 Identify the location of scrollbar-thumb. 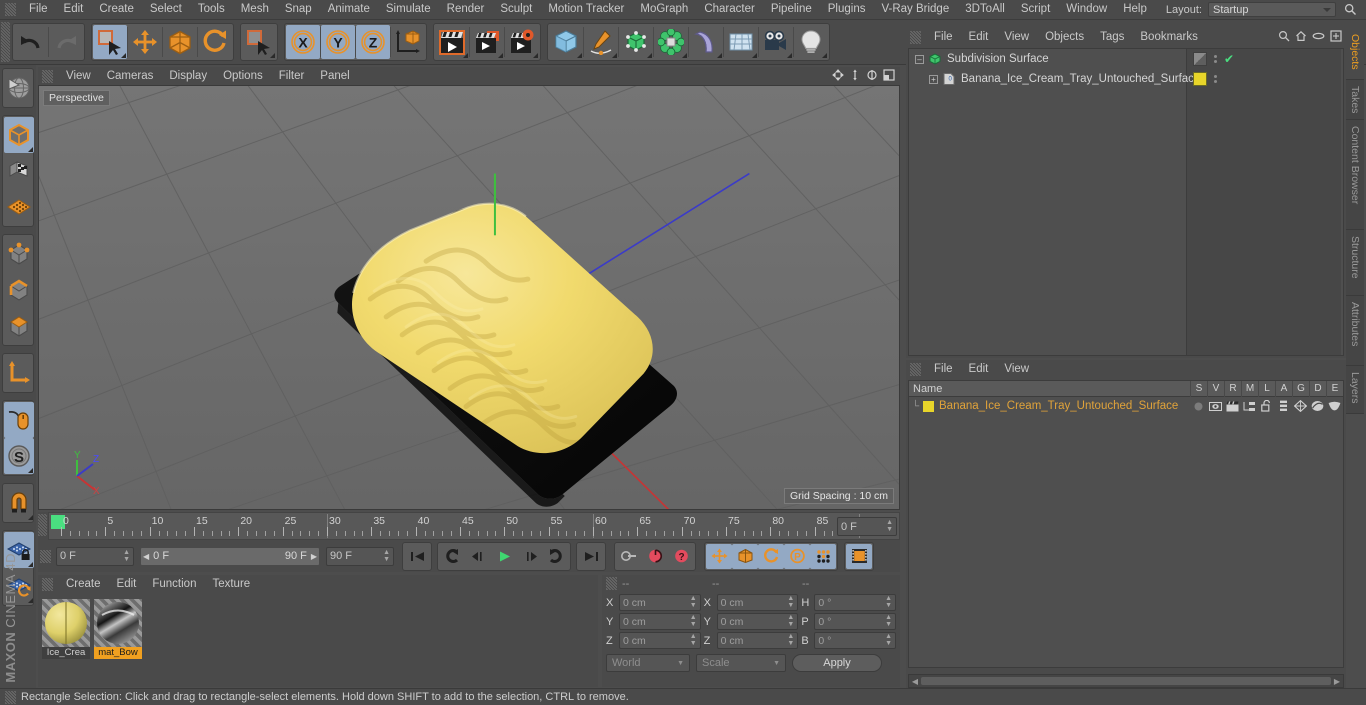
(1126, 681).